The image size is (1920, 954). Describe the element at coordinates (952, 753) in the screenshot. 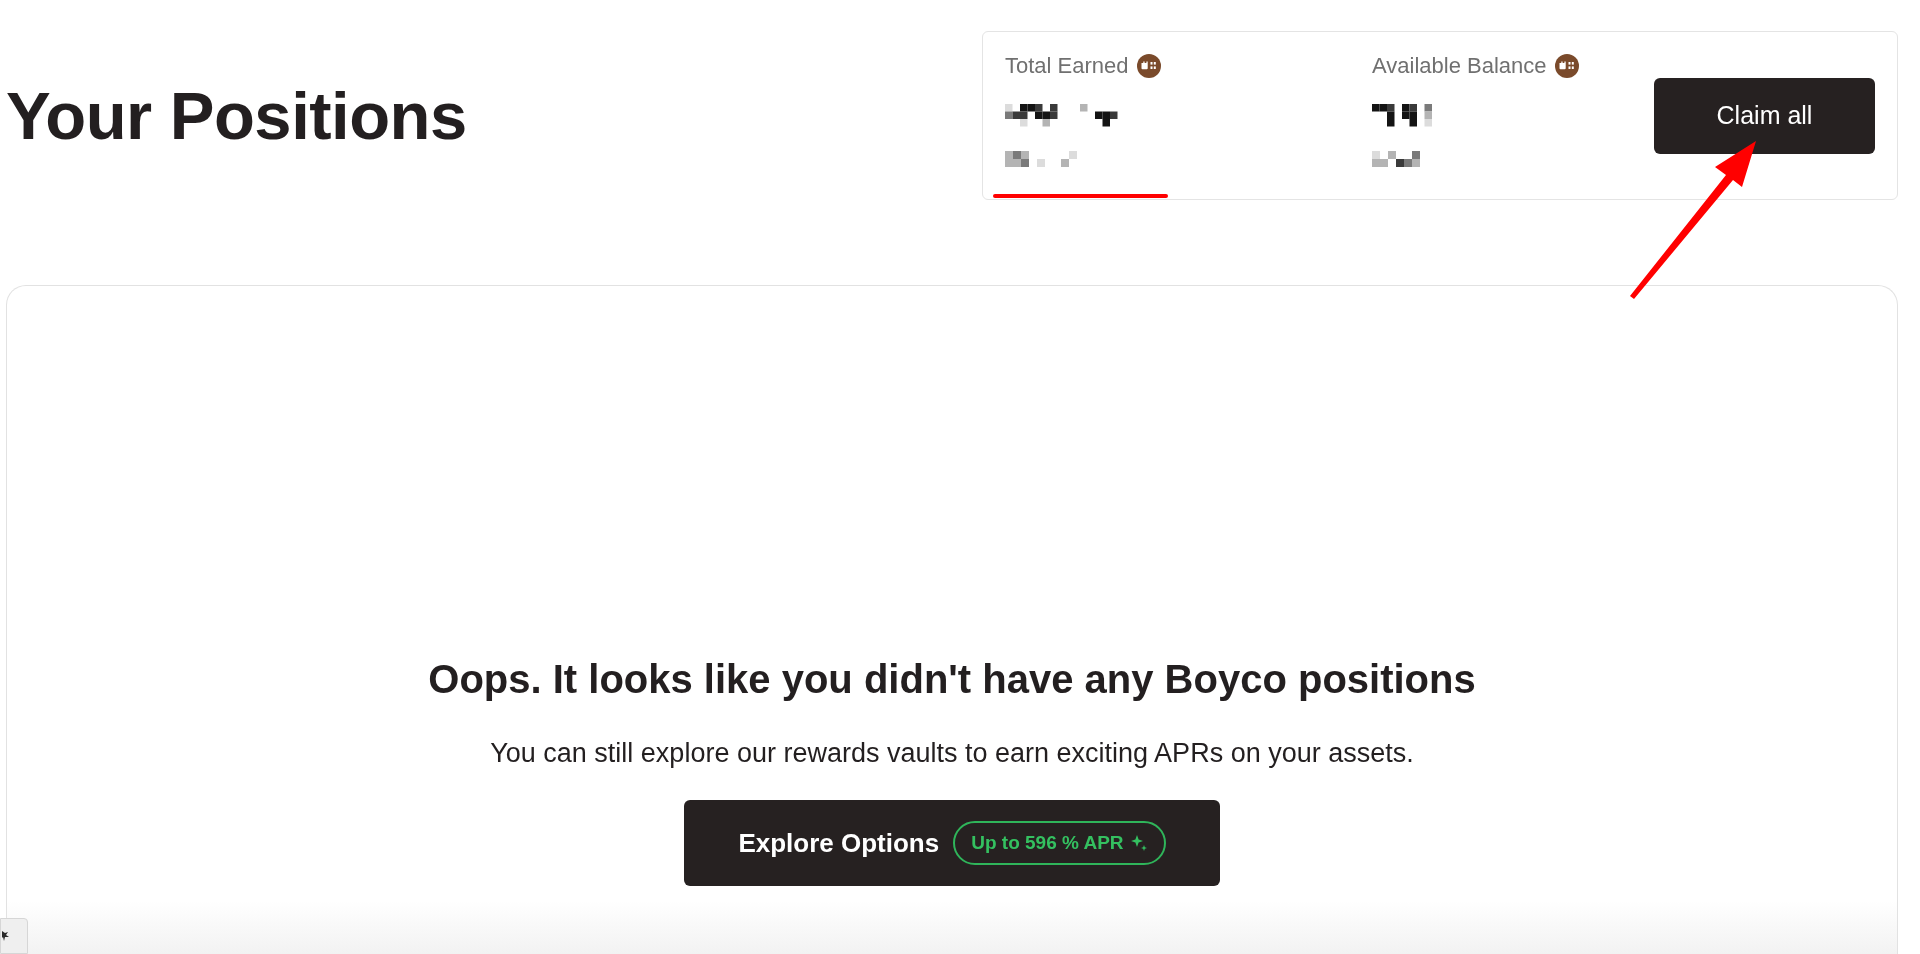

I see `empty-state-message: You can still explore our rewards vaults to earn exciting APRs on your assets.` at that location.